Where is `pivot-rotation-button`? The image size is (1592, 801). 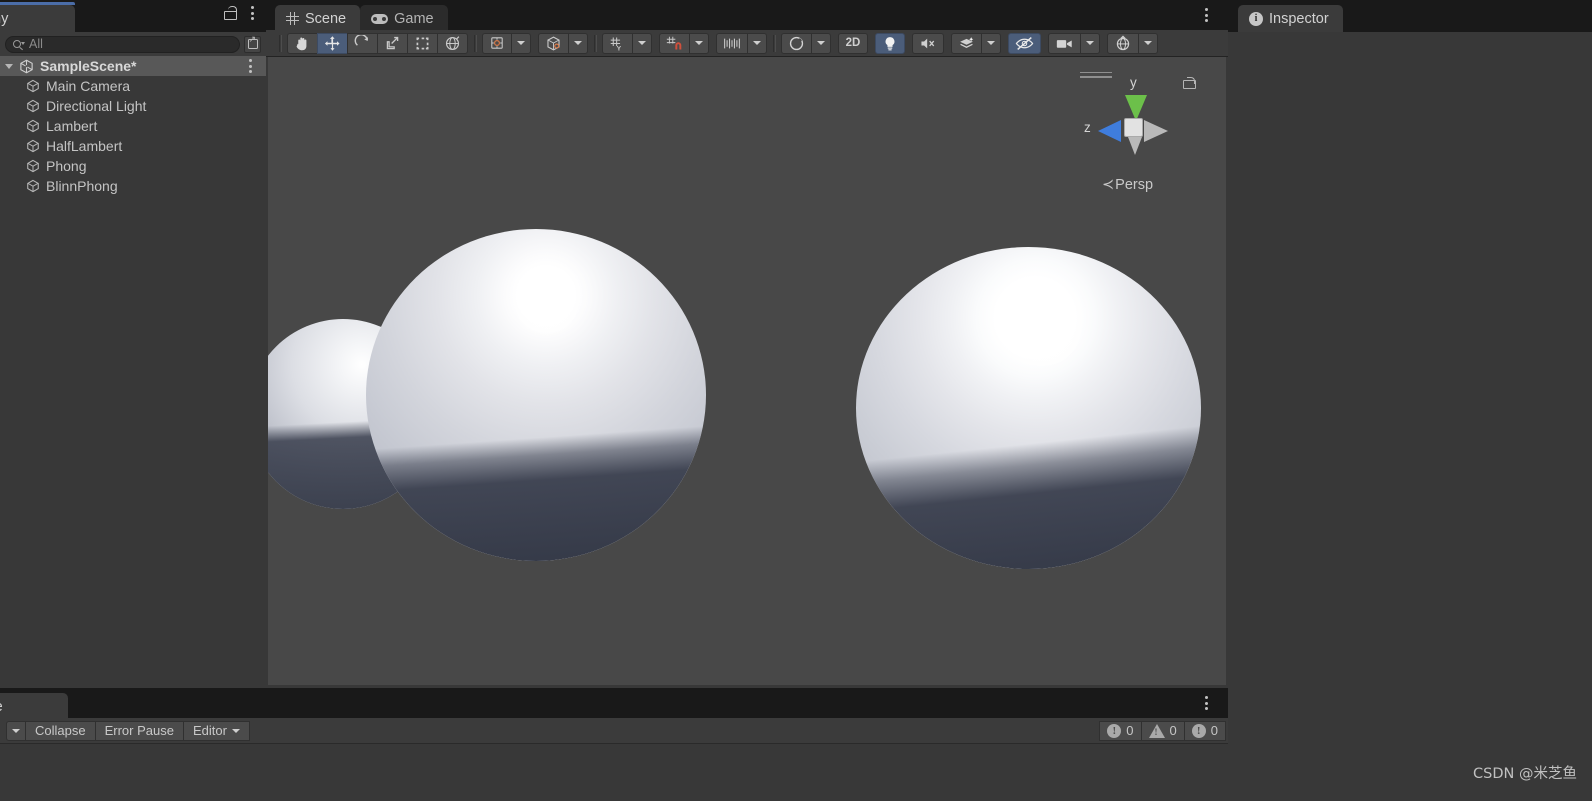
pivot-rotation-button is located at coordinates (553, 43).